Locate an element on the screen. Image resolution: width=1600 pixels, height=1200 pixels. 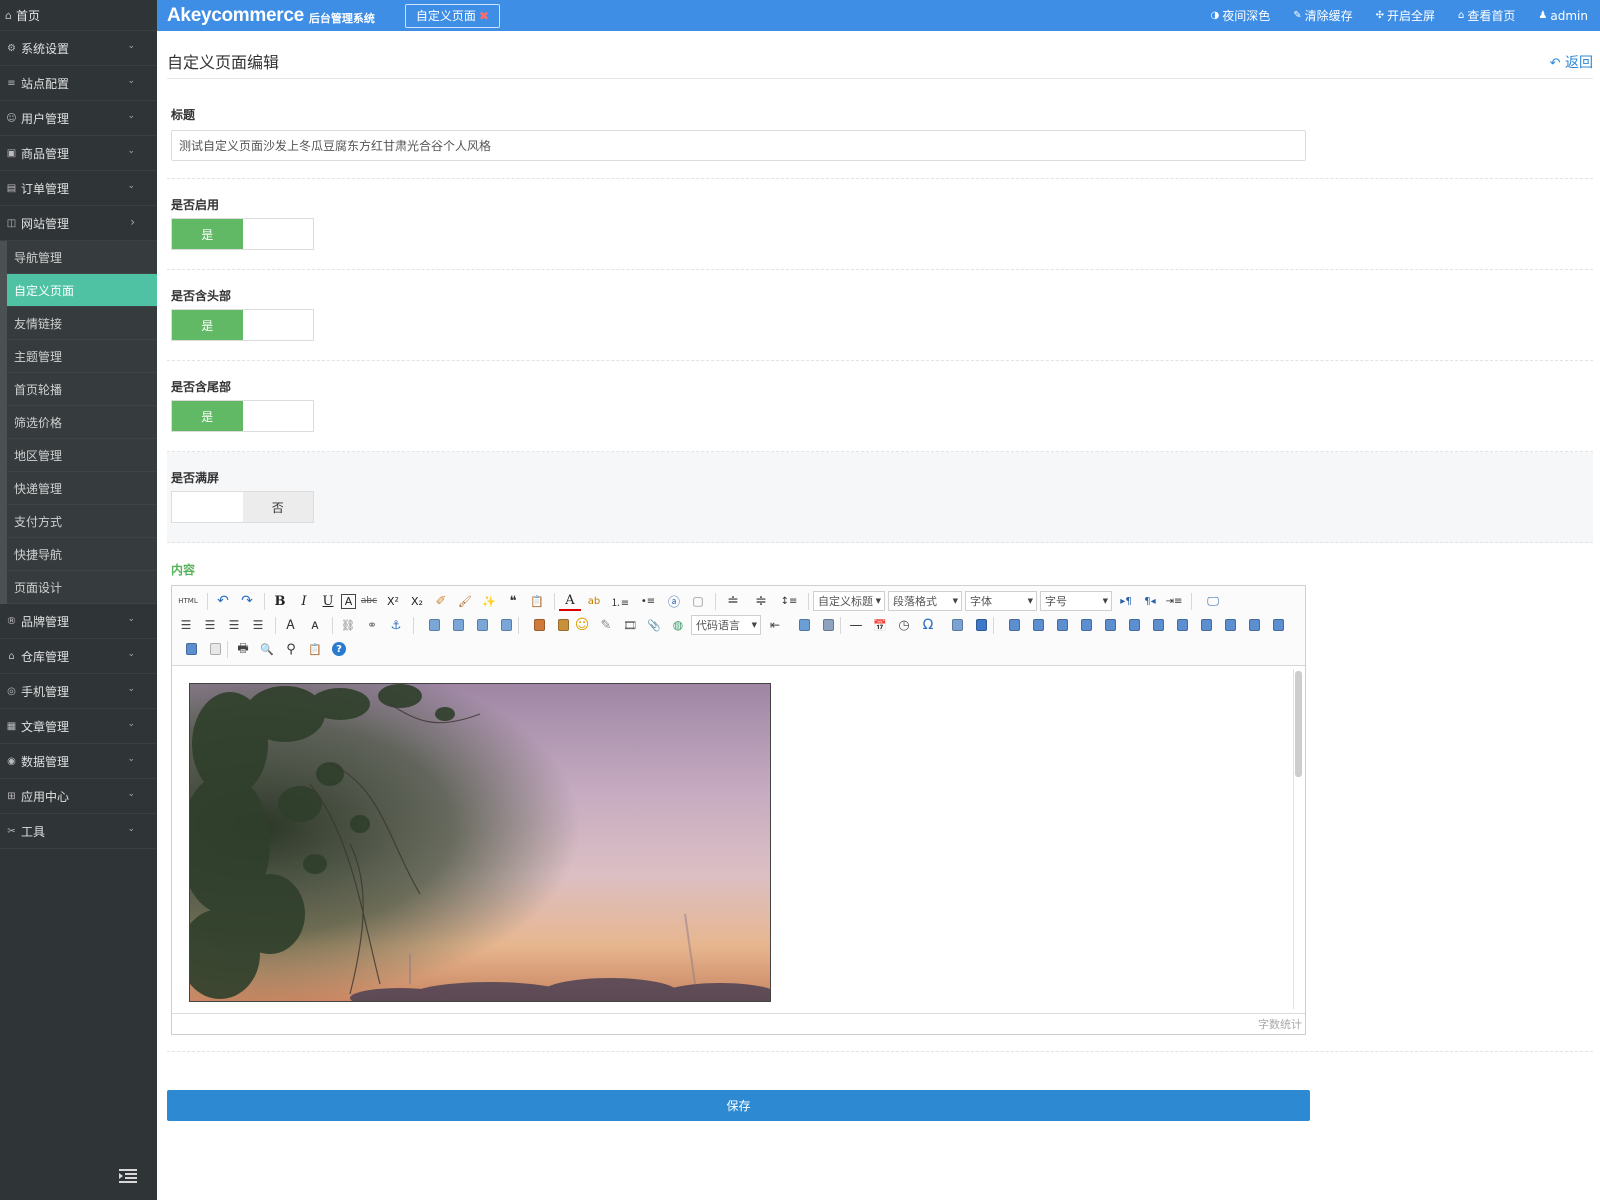
page-icon: ▢ is located at coordinates (698, 601).